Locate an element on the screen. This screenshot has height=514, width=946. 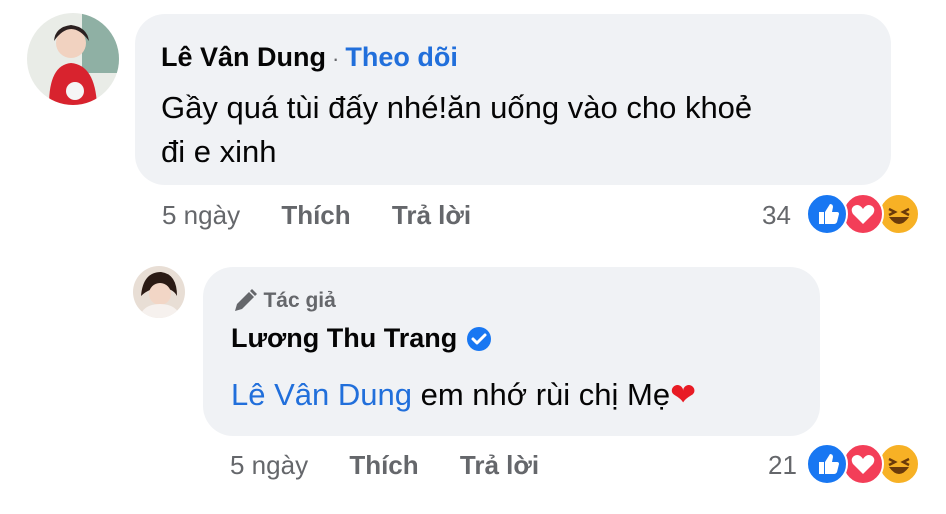
reply-text: Lê Vân Dung em nhớ rùi chị Mẹ❤ is located at coordinates (463, 395).